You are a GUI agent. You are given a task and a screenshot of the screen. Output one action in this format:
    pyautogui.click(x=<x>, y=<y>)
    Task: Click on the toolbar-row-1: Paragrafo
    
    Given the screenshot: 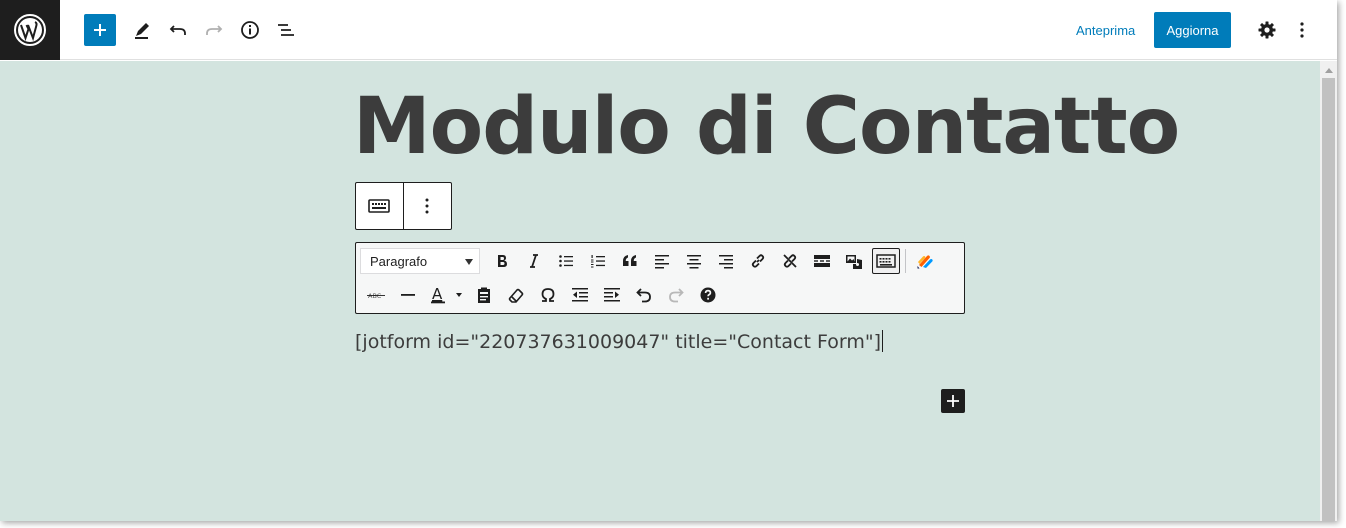 What is the action you would take?
    pyautogui.click(x=650, y=261)
    